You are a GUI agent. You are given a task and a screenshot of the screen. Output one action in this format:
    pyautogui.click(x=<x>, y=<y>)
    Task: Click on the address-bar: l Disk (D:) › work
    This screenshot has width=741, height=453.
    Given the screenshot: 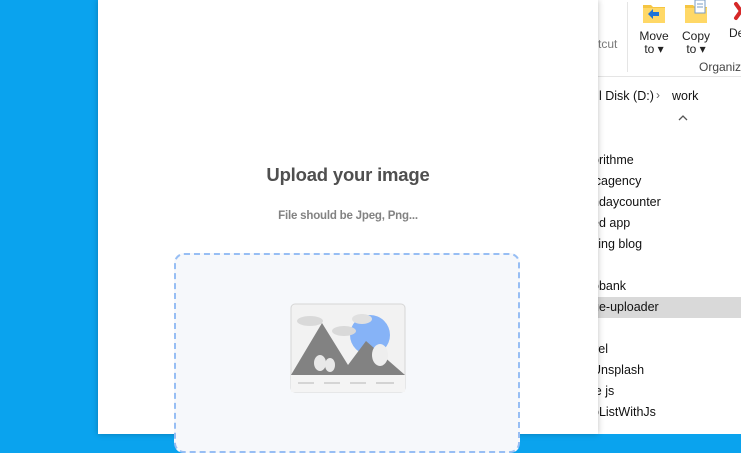 What is the action you would take?
    pyautogui.click(x=665, y=96)
    